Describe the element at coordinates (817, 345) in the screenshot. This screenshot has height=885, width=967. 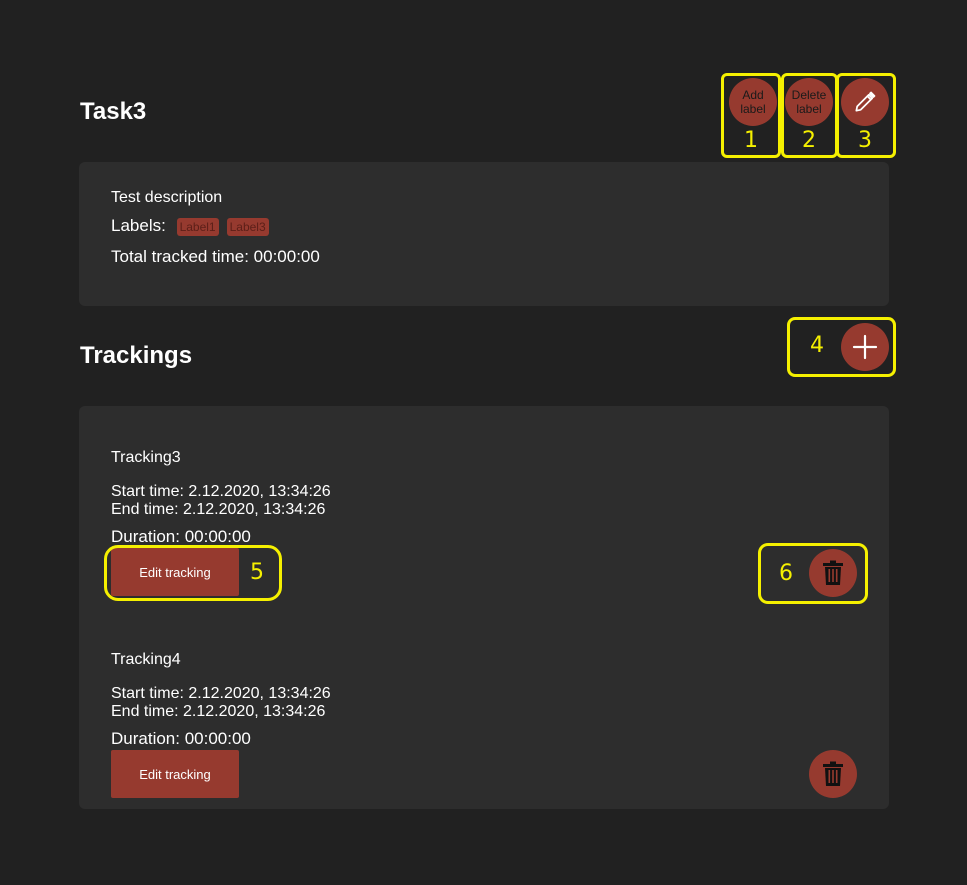
I see `annotation-marker-4: 4` at that location.